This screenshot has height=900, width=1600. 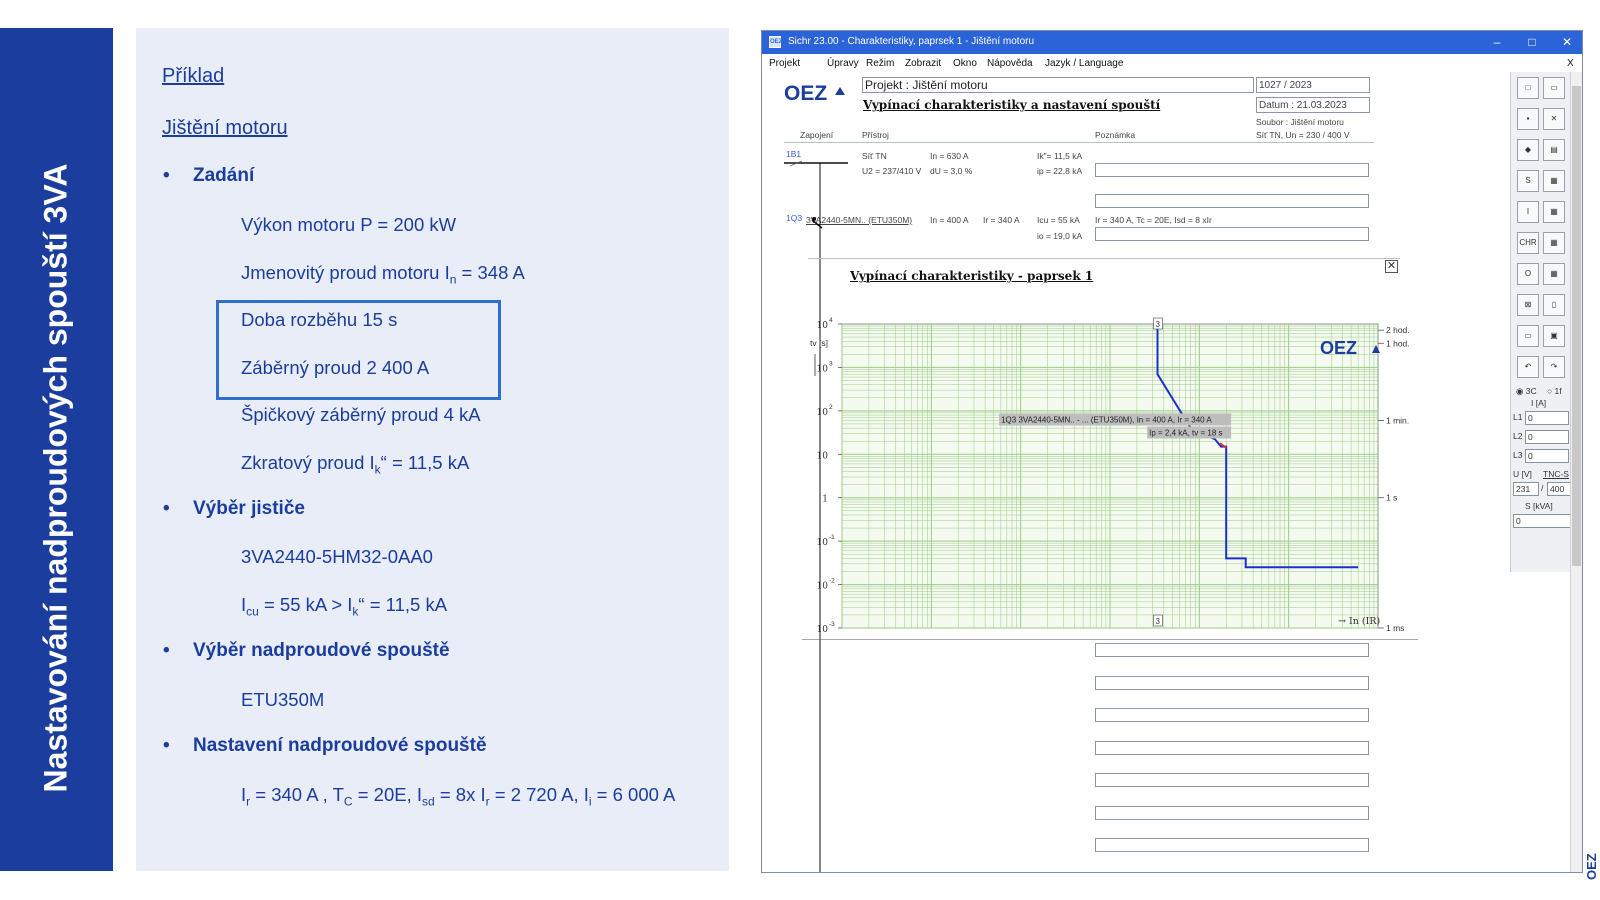 What do you see at coordinates (193, 76) in the screenshot?
I see `example-label: Příklad` at bounding box center [193, 76].